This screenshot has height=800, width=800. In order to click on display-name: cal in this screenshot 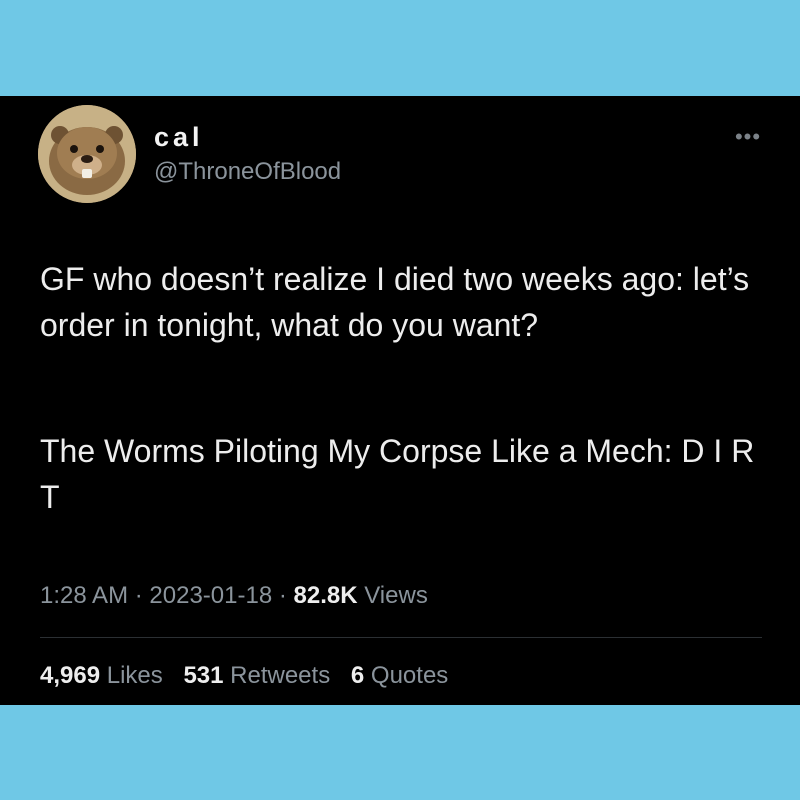, I will do `click(179, 137)`.